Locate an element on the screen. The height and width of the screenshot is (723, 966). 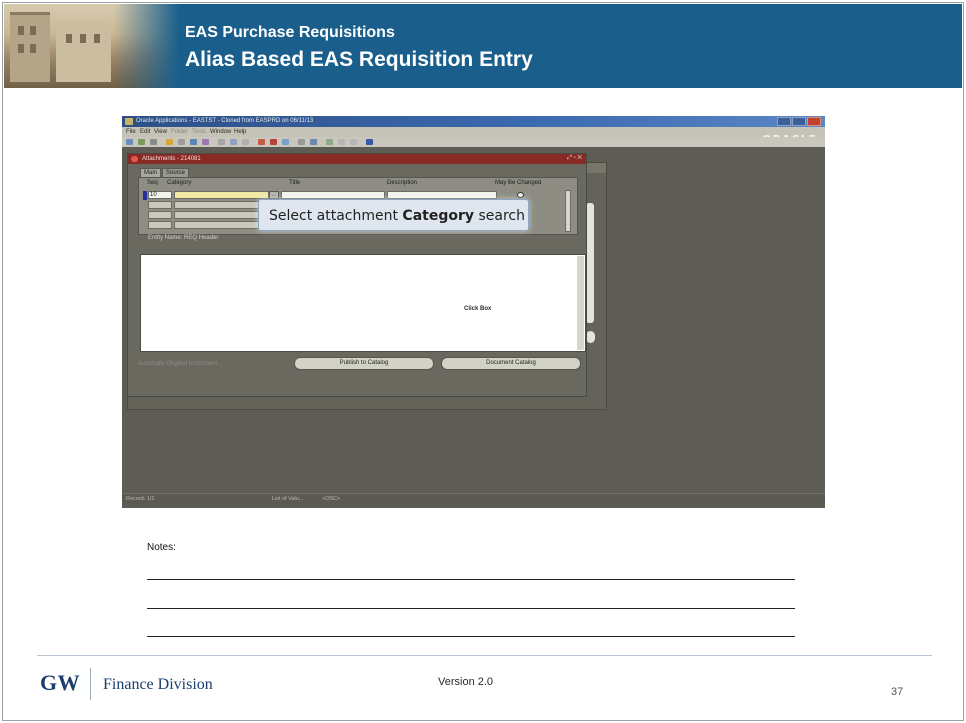
paste-icon is located at coordinates (245, 142).